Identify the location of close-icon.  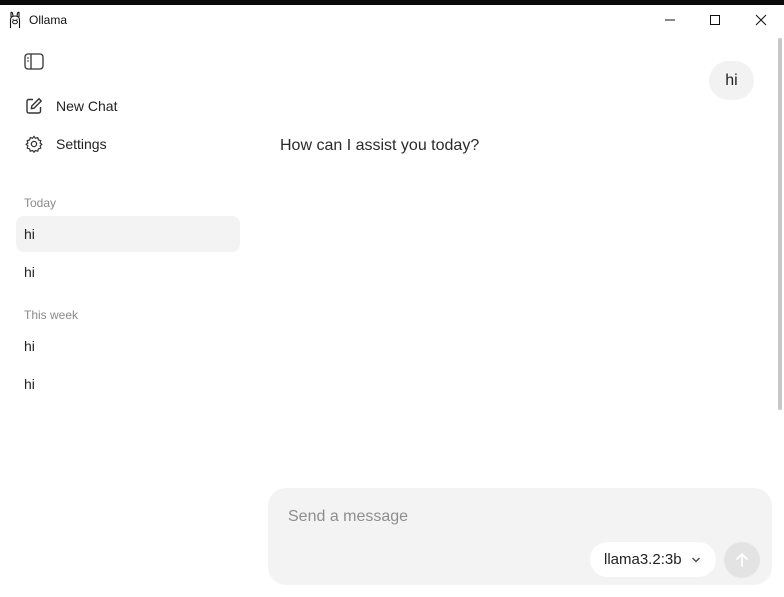
(761, 20).